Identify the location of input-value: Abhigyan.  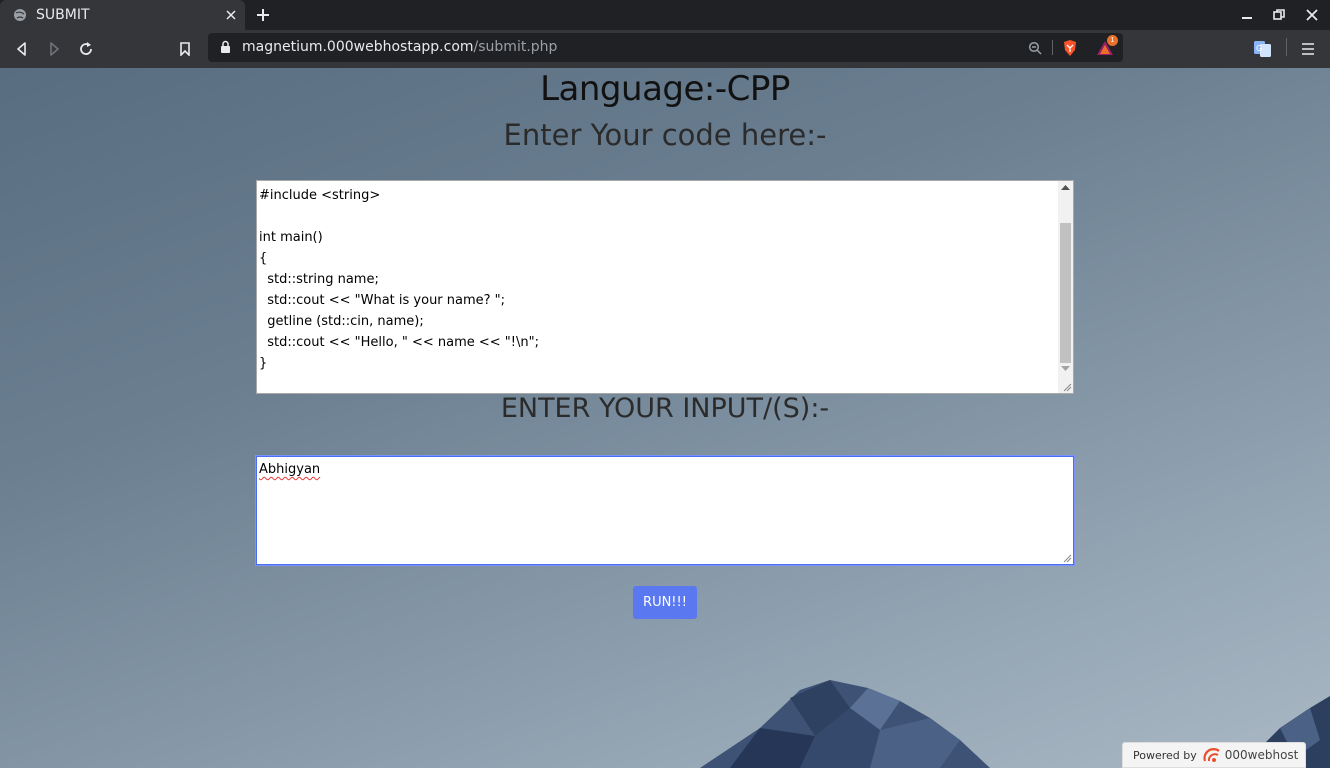
(290, 469).